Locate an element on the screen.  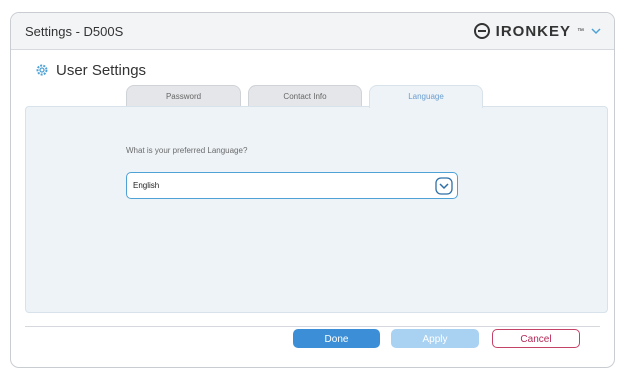
chevron-down-icon is located at coordinates (596, 31).